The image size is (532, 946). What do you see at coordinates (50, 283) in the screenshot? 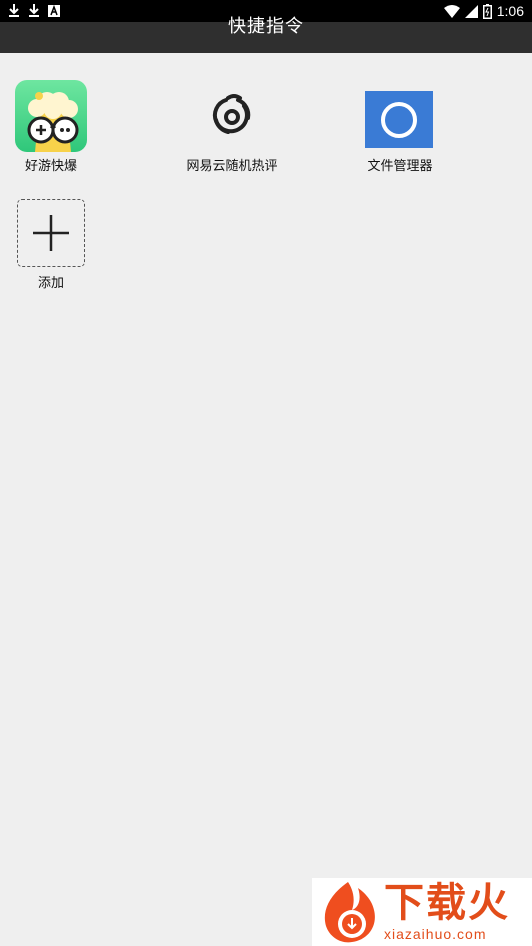
I see `add-label: 添加` at bounding box center [50, 283].